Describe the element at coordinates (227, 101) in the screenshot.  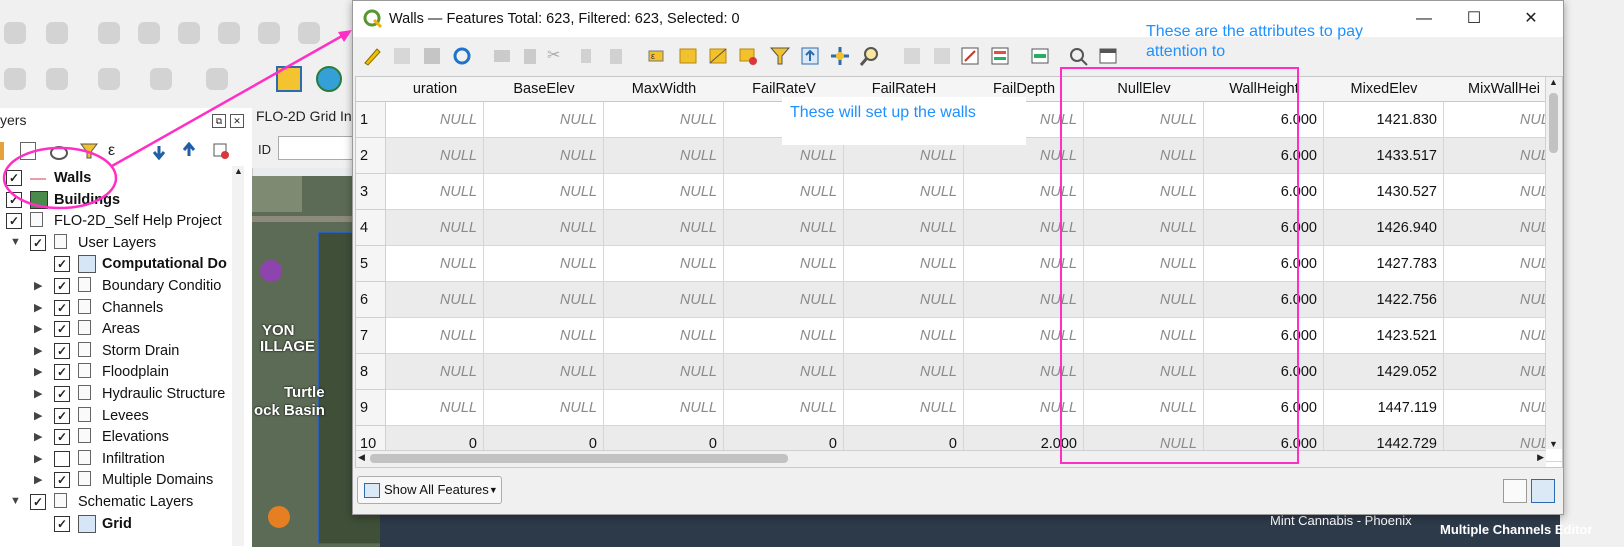
I see `annotation-arrow-line` at that location.